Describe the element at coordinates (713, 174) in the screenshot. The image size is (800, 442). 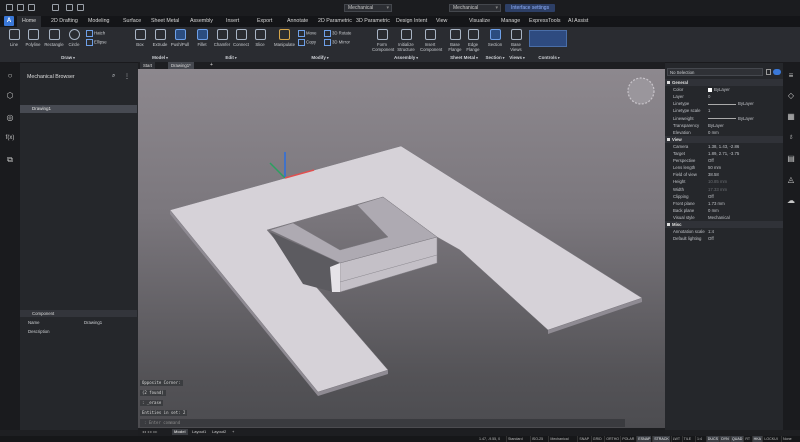
I see `property-value: 38.58` at that location.